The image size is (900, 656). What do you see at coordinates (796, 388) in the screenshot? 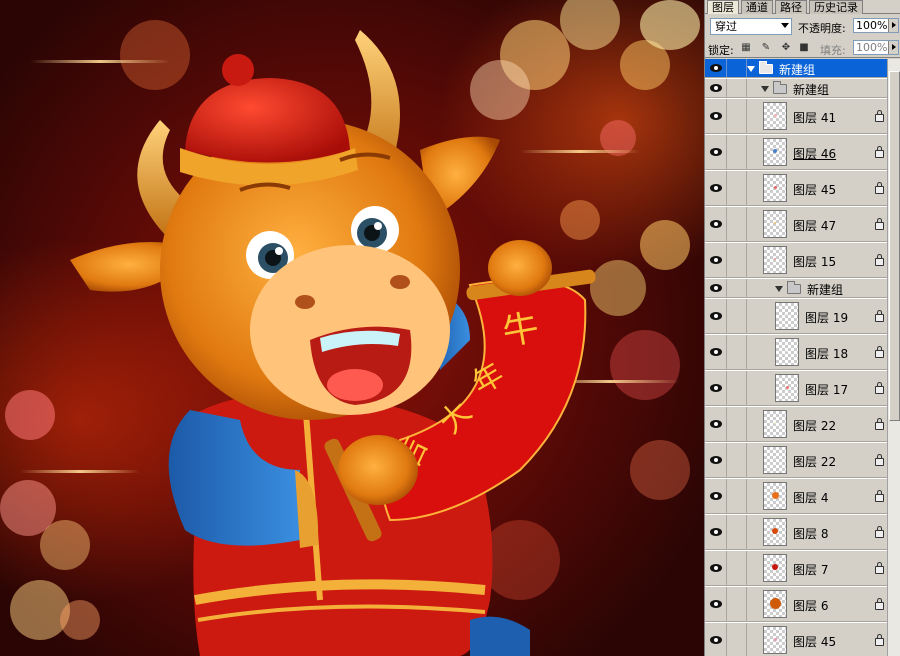
I see `layer-row: 图层 17` at bounding box center [796, 388].